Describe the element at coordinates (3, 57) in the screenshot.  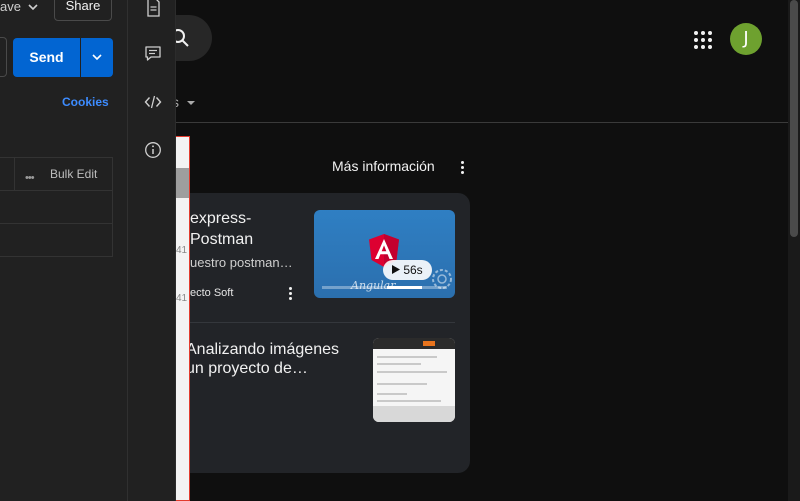
I see `url-input-edge` at that location.